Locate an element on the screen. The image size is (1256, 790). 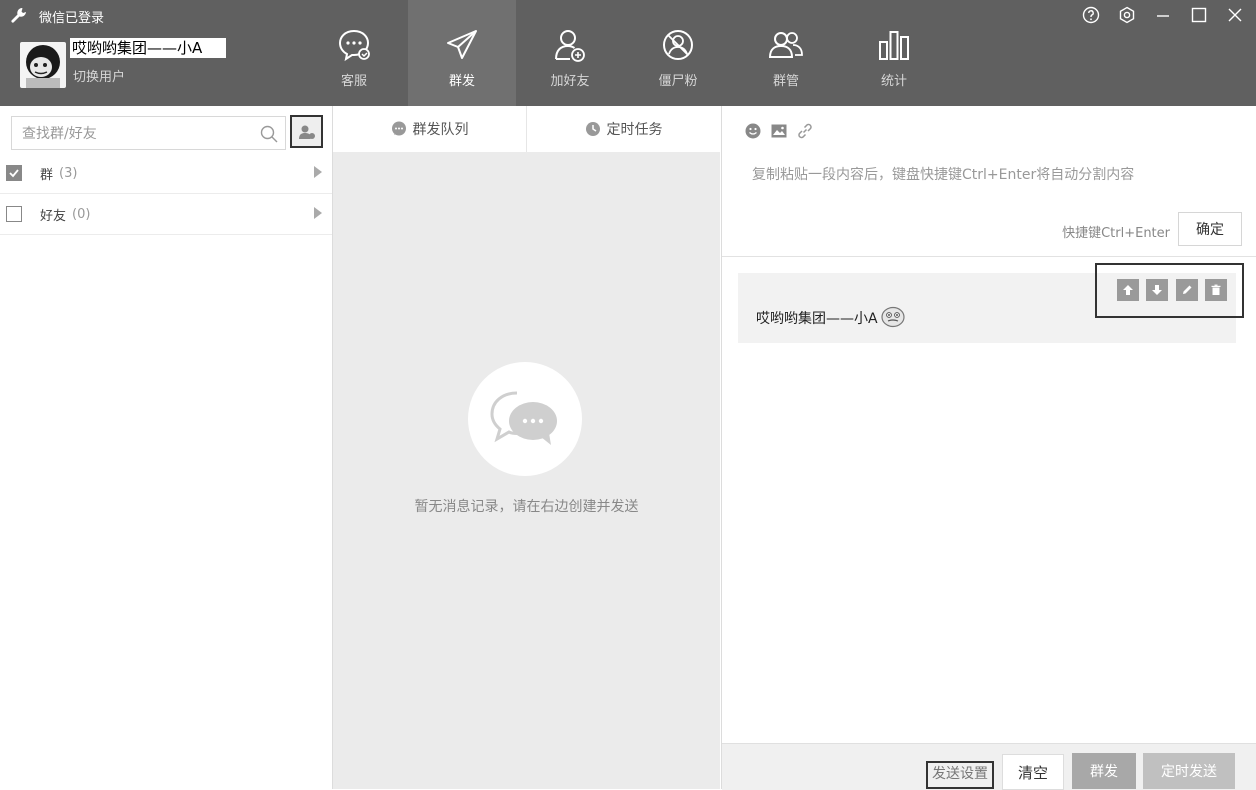
clock-icon is located at coordinates (592, 129).